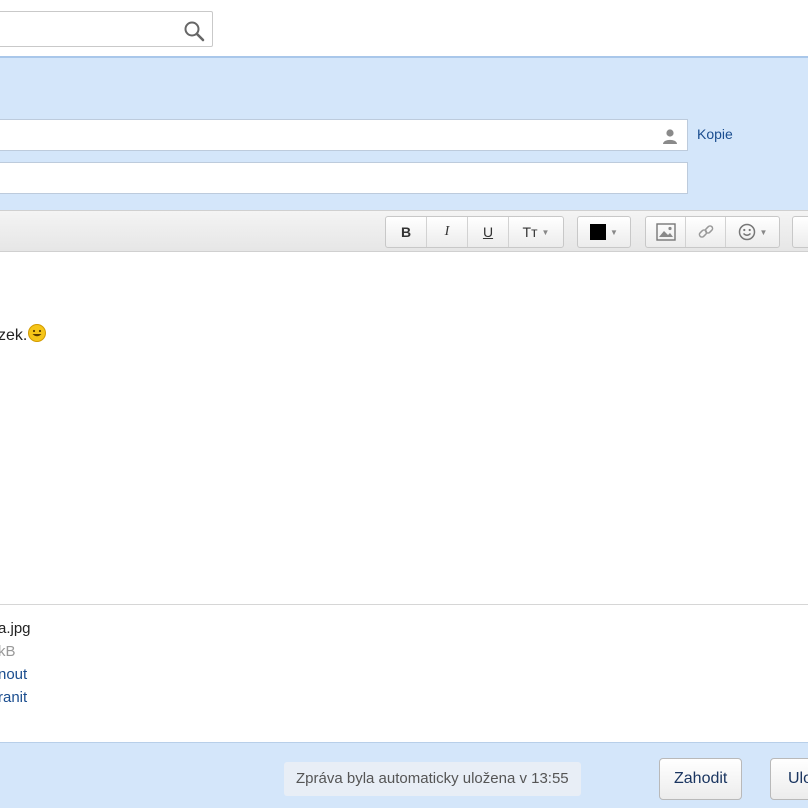 The image size is (808, 808). I want to click on search-box, so click(106, 29).